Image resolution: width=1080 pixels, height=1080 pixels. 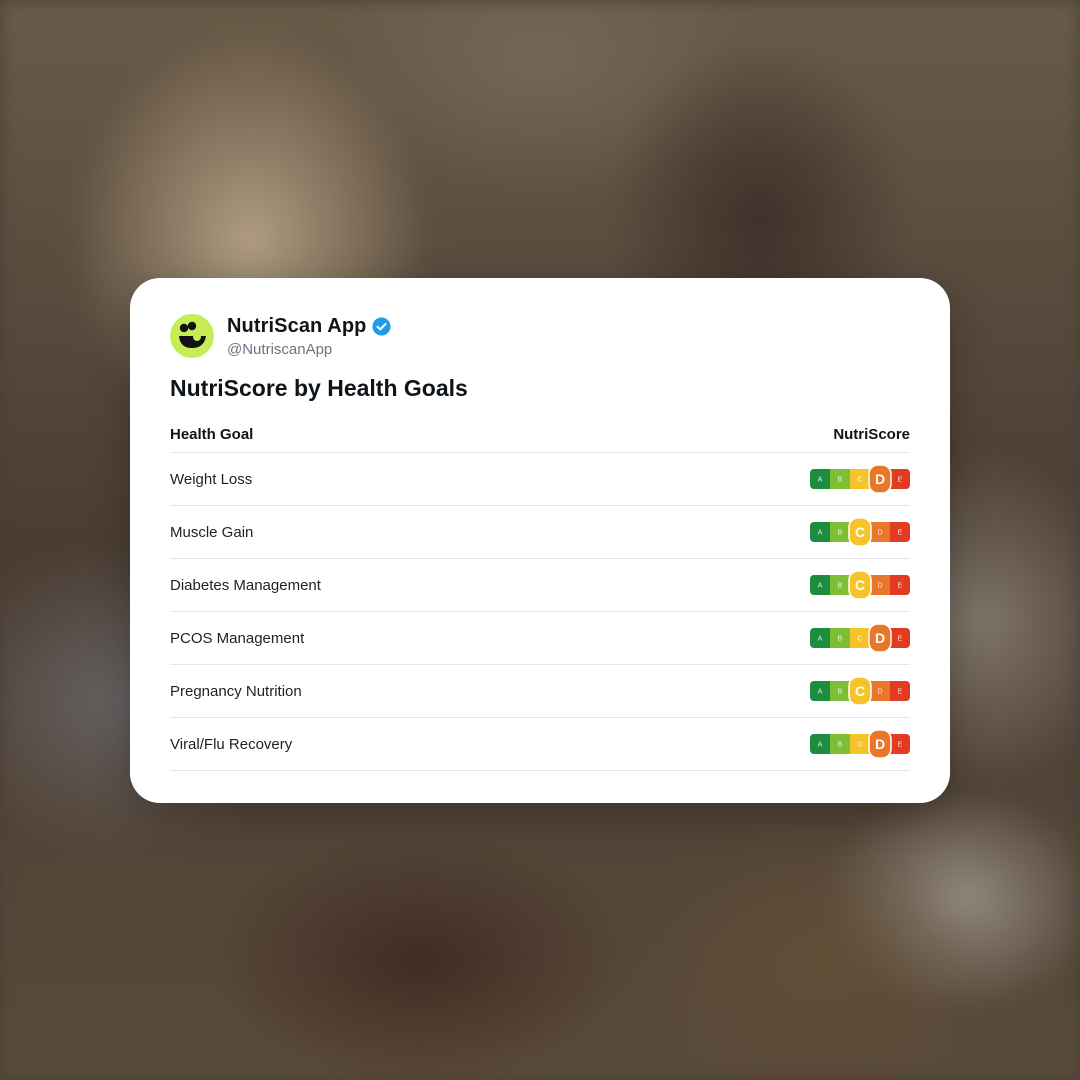 What do you see at coordinates (309, 349) in the screenshot?
I see `account-handle: @NutriscanApp` at bounding box center [309, 349].